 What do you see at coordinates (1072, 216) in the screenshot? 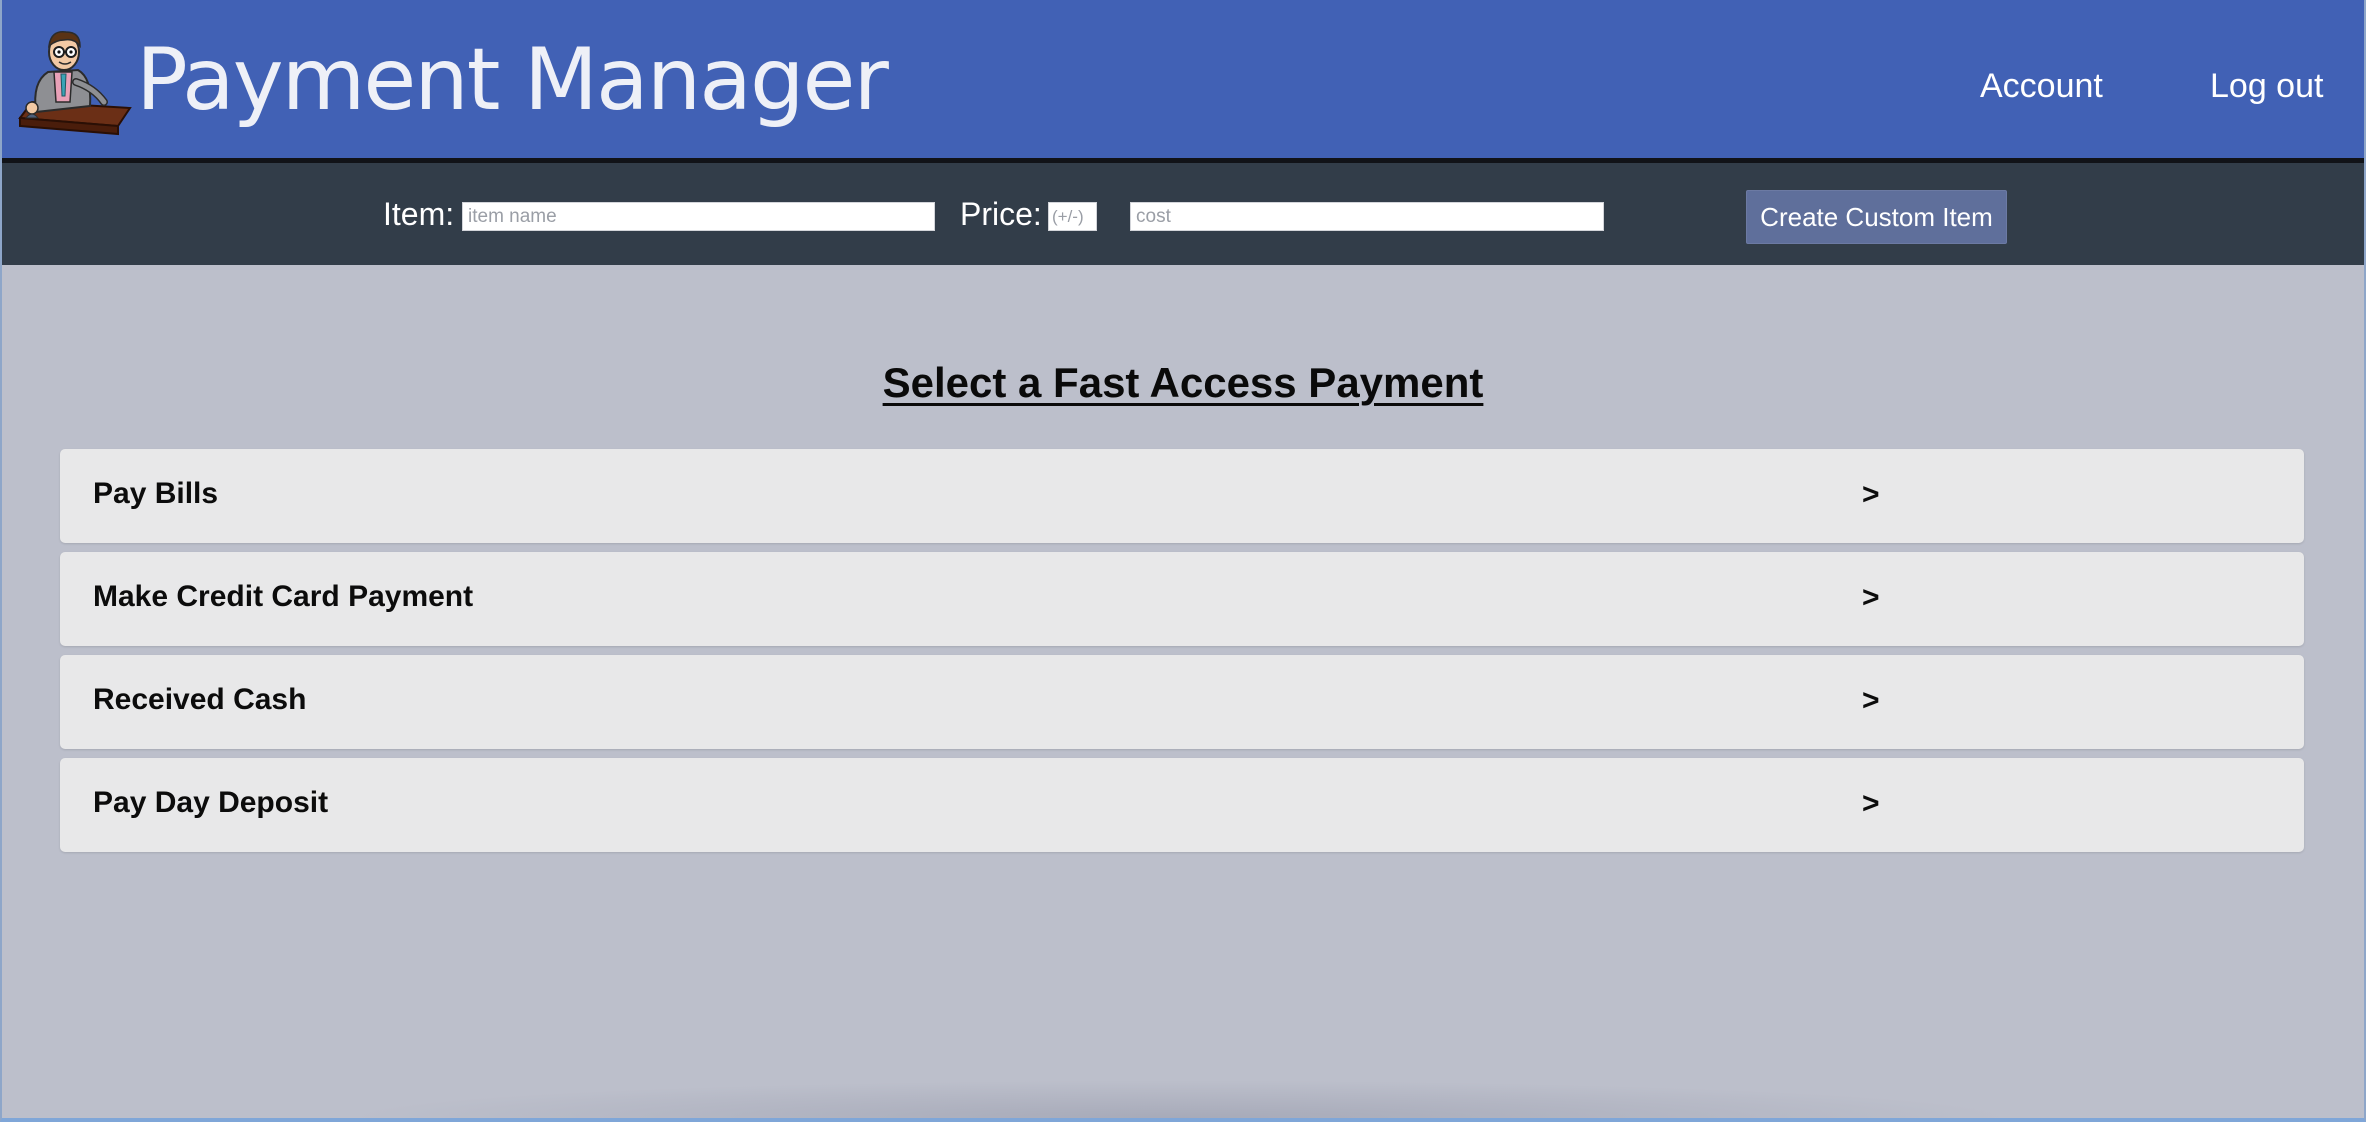
I see `price-sign-input` at bounding box center [1072, 216].